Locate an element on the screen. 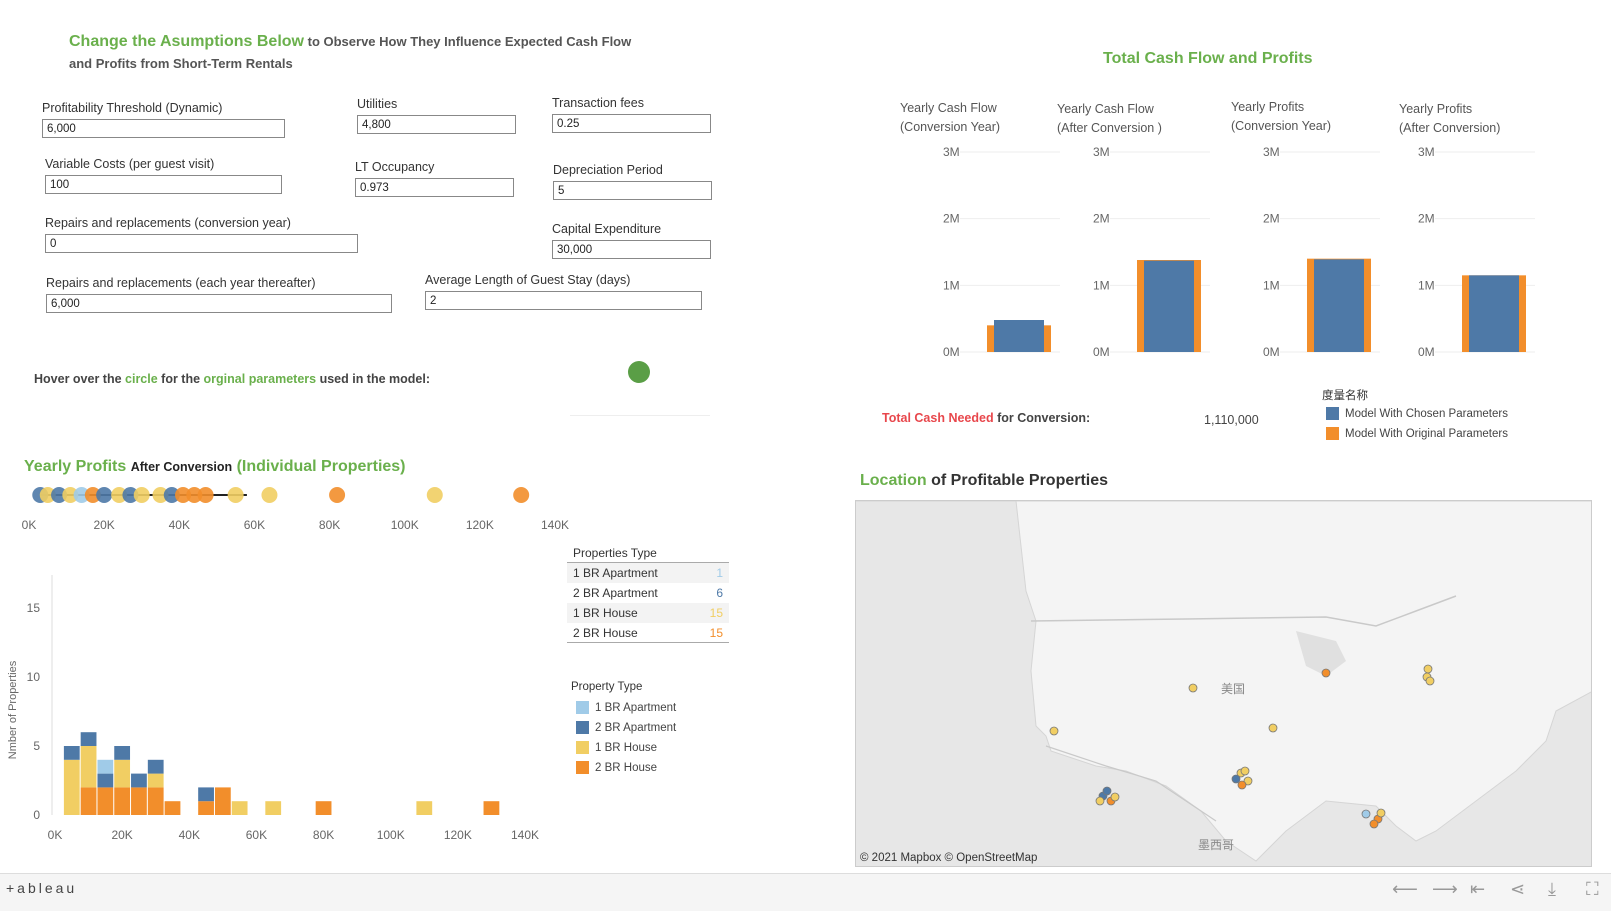 This screenshot has width=1611, height=911. y-tick-label: 15 is located at coordinates (34, 608).